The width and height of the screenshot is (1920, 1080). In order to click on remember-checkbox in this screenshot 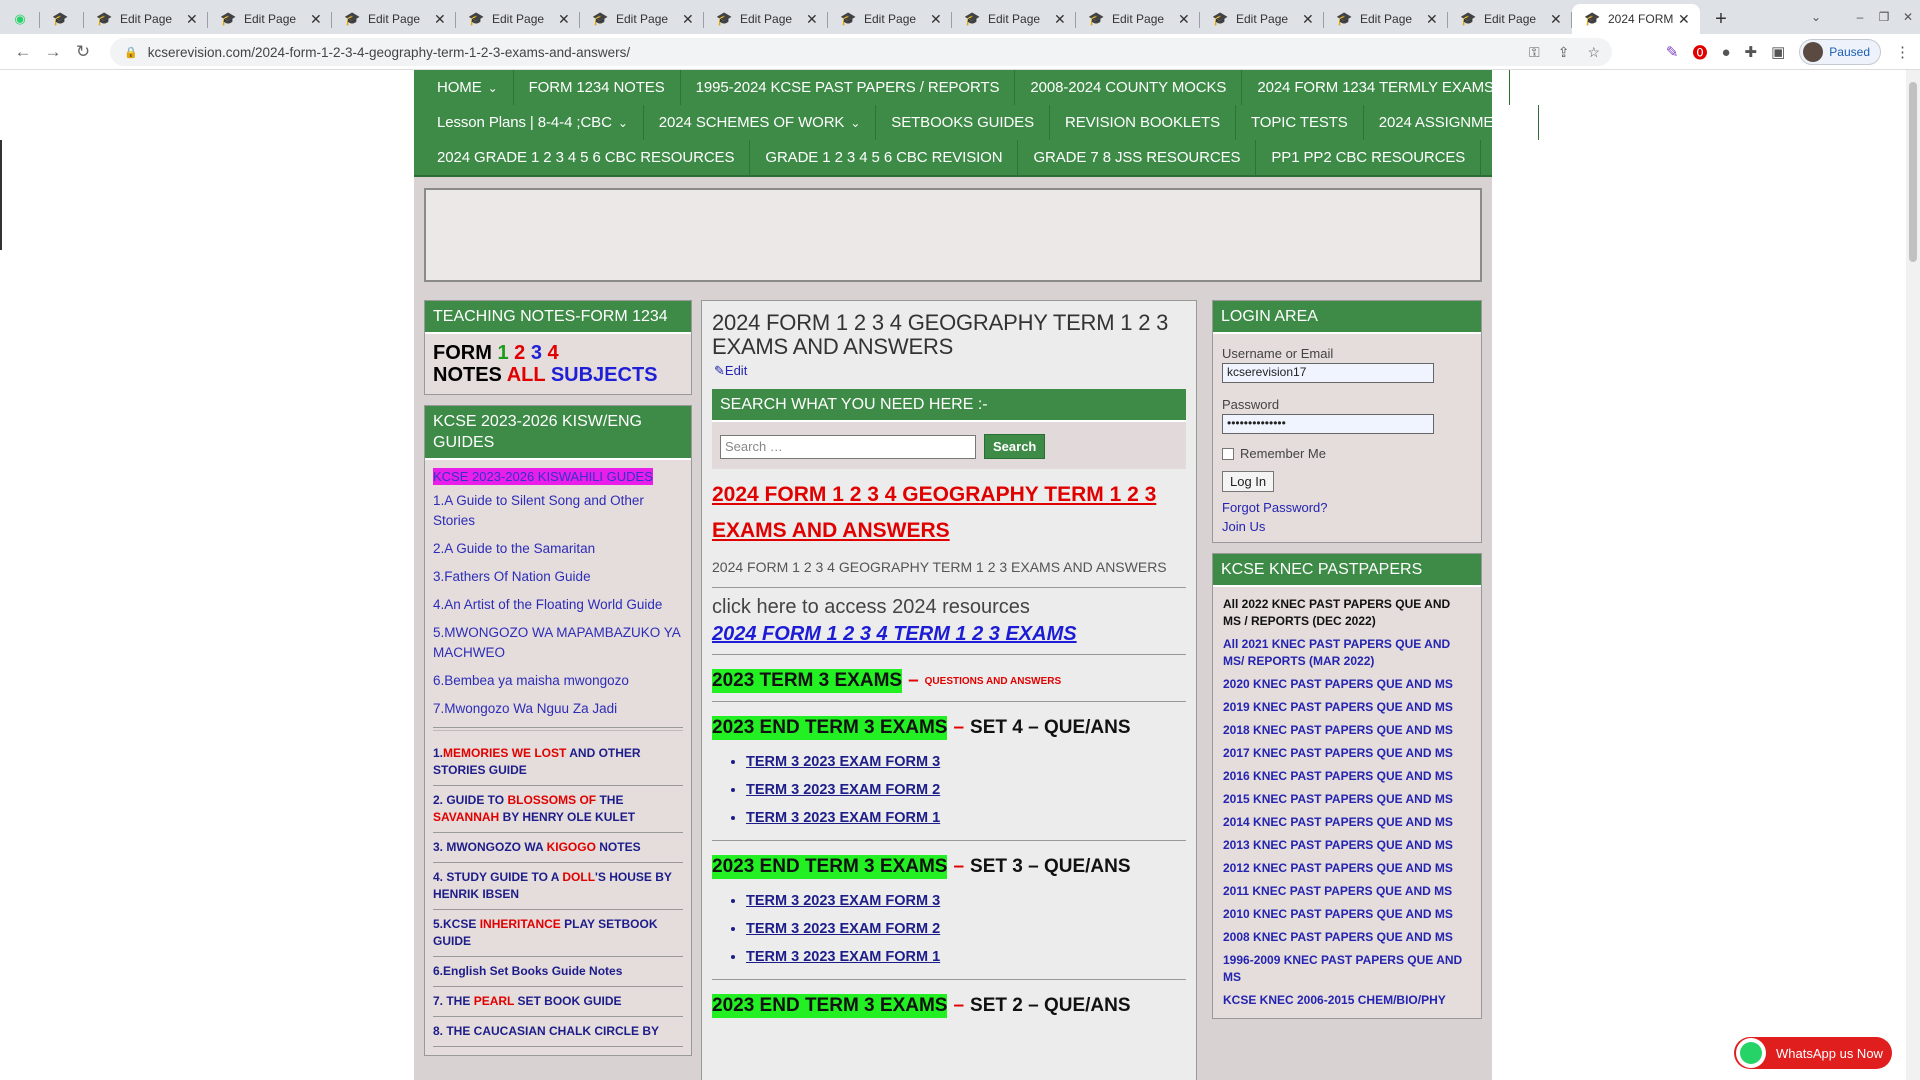, I will do `click(1228, 453)`.